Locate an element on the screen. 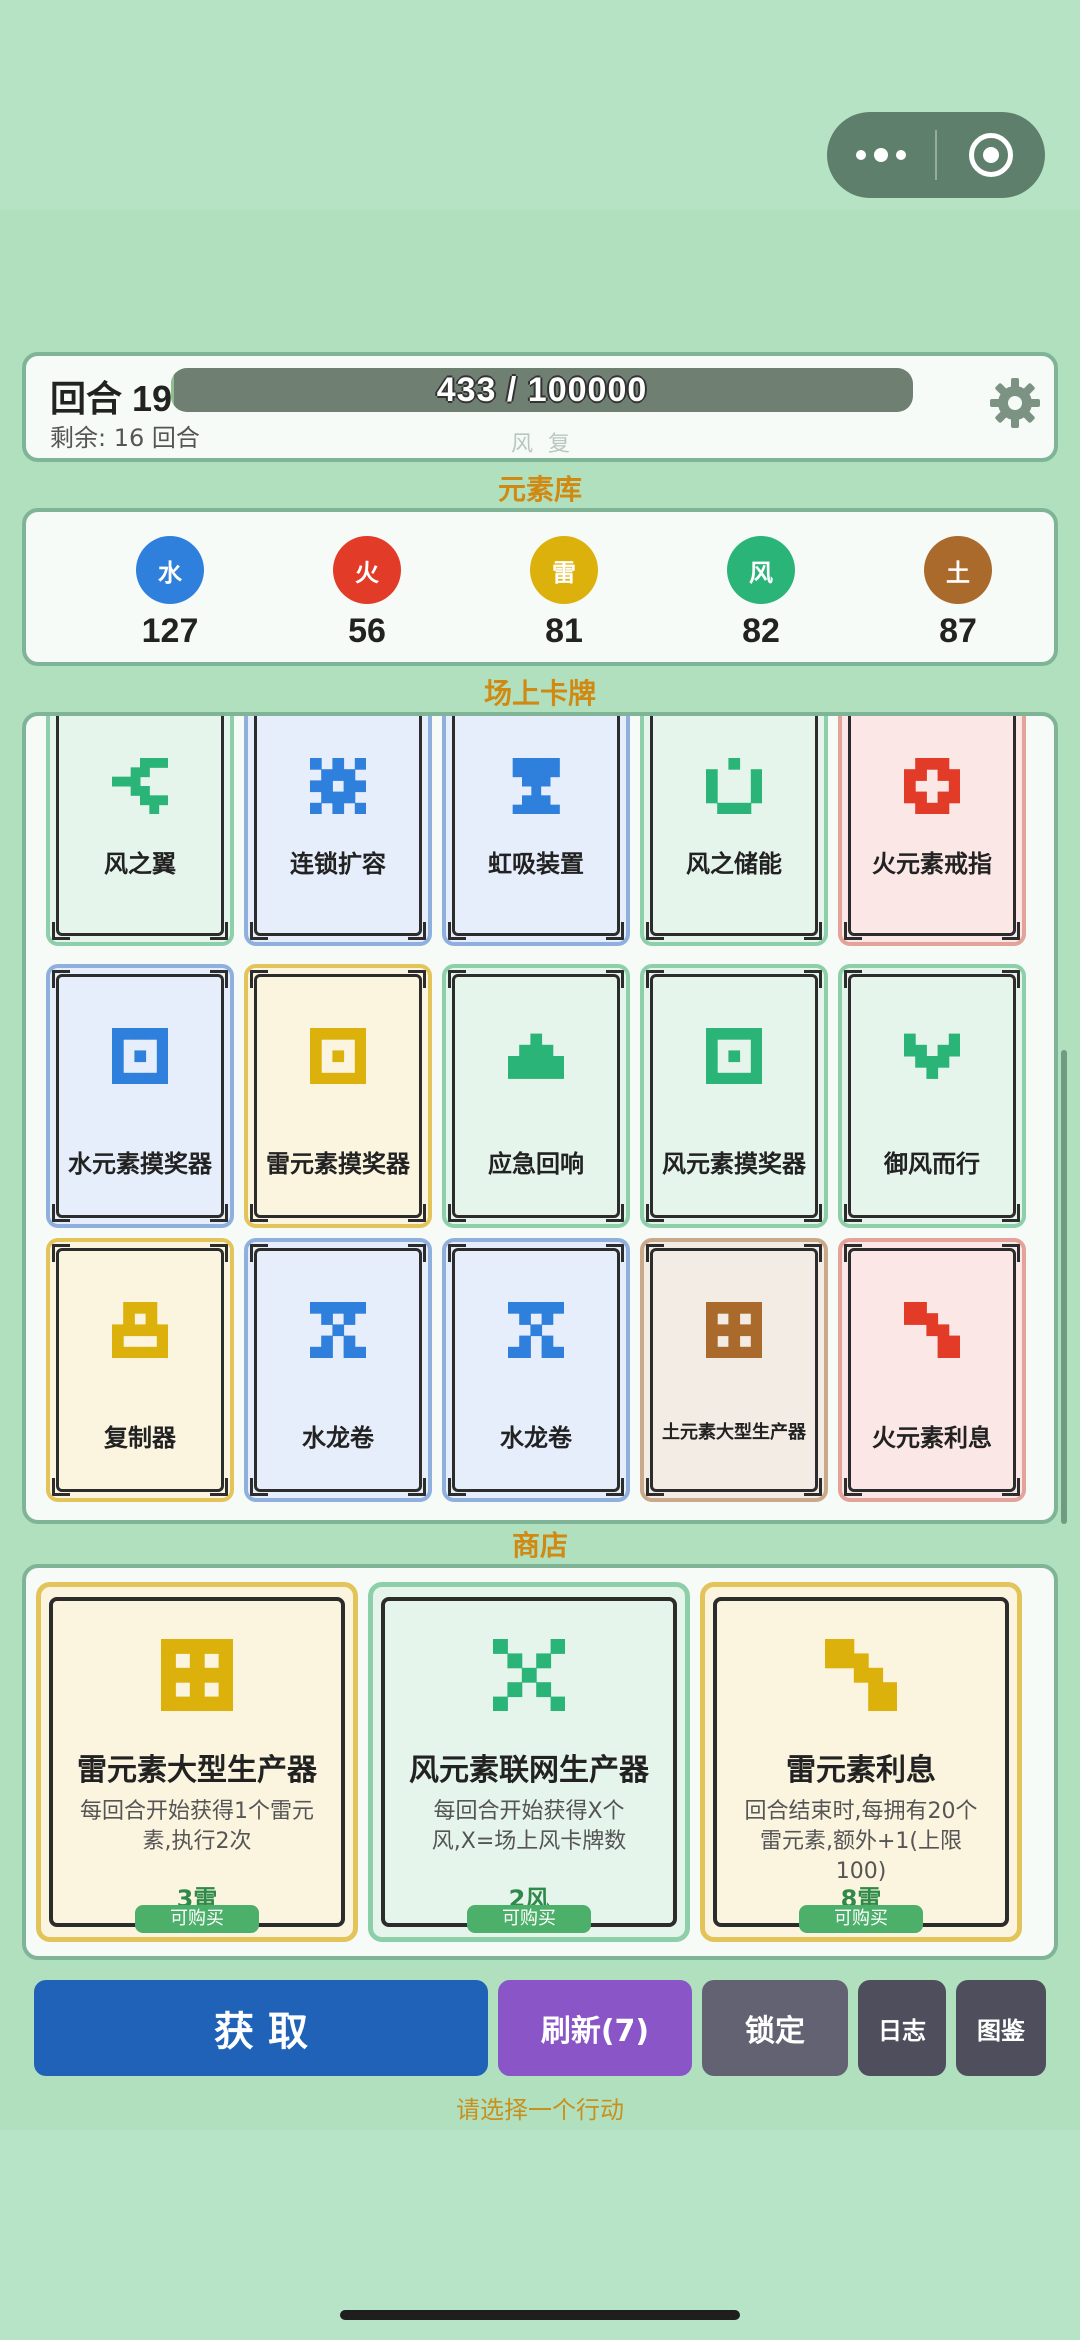 The height and width of the screenshot is (2340, 1080). siphon-icon is located at coordinates (536, 786).